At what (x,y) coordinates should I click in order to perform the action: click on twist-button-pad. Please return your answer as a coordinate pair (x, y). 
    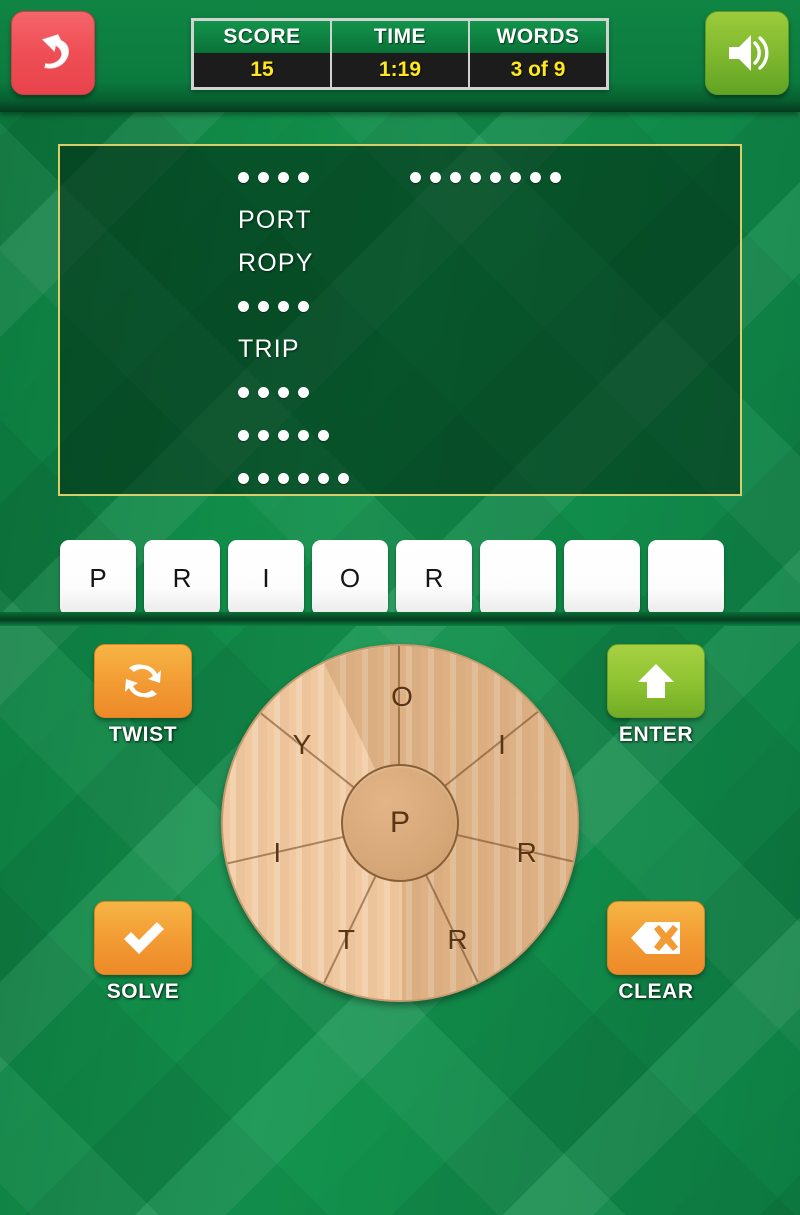
    Looking at the image, I should click on (143, 681).